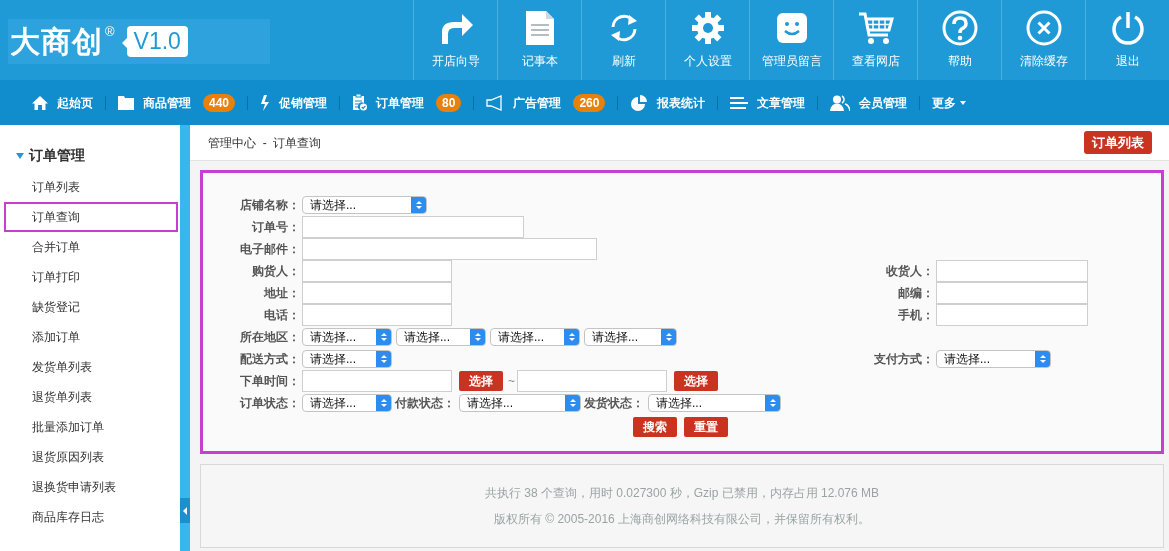  What do you see at coordinates (91, 367) in the screenshot?
I see `sidebar-item: 发货单列表` at bounding box center [91, 367].